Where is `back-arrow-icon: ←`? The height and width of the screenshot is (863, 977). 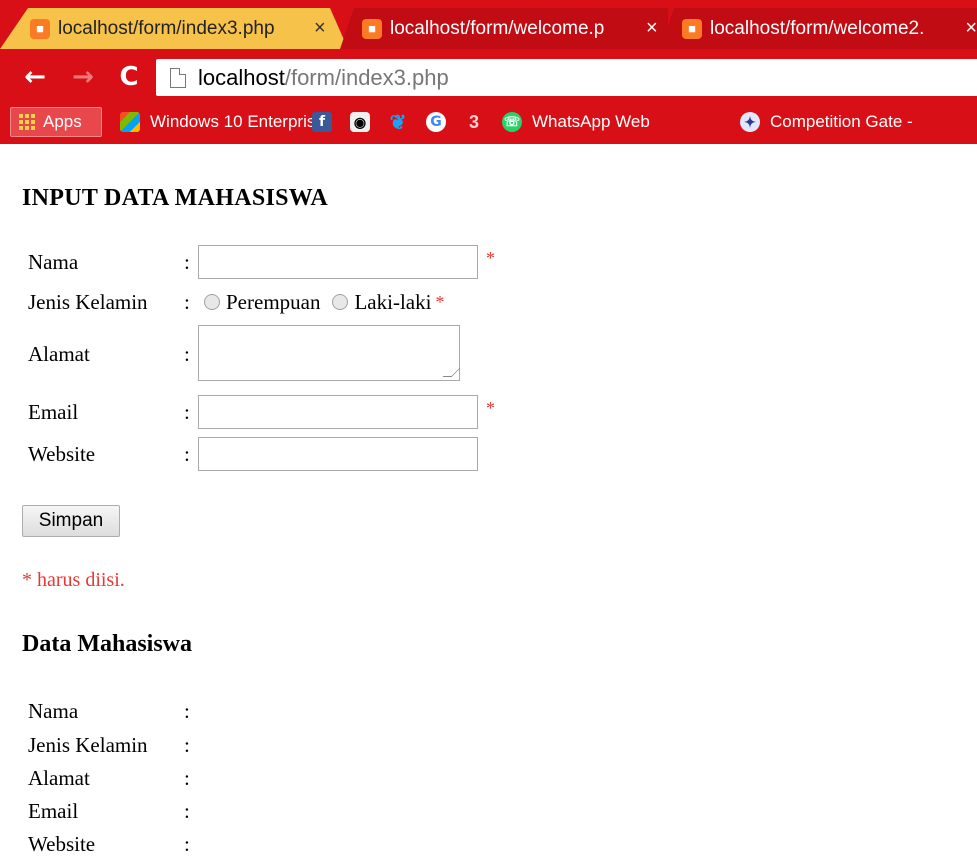
back-arrow-icon: ← is located at coordinates (35, 77).